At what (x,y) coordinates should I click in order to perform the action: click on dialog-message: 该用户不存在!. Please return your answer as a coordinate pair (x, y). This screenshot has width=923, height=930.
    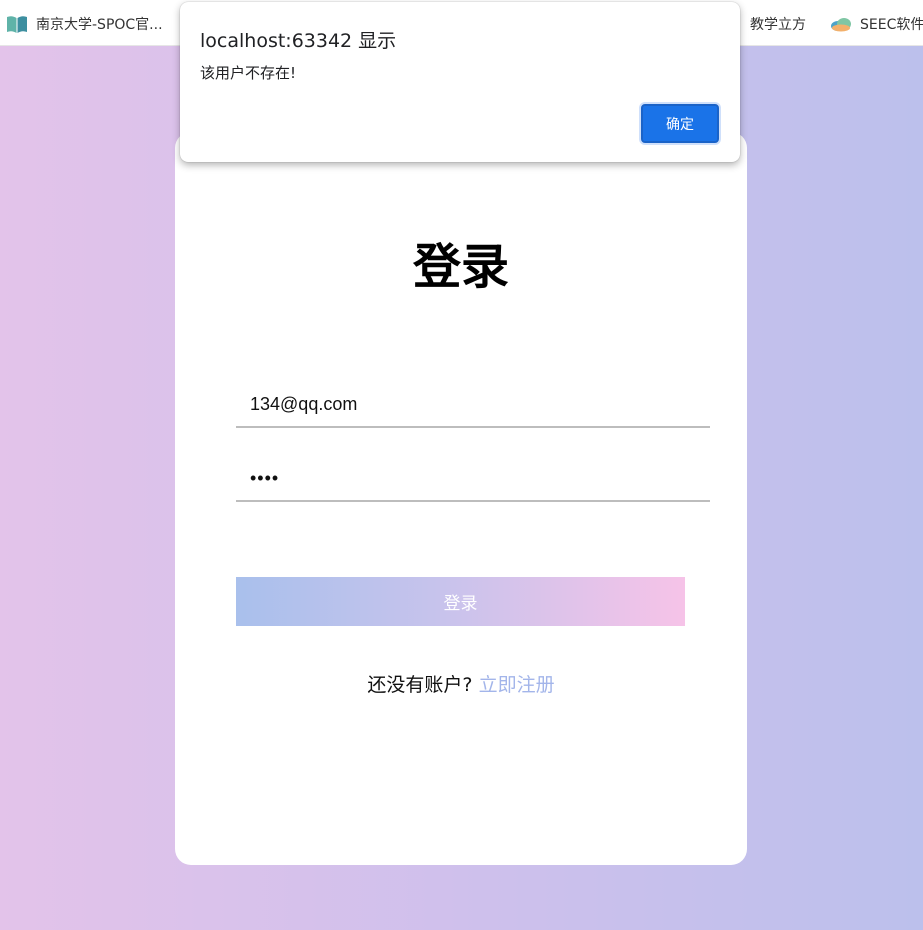
    Looking at the image, I should click on (248, 73).